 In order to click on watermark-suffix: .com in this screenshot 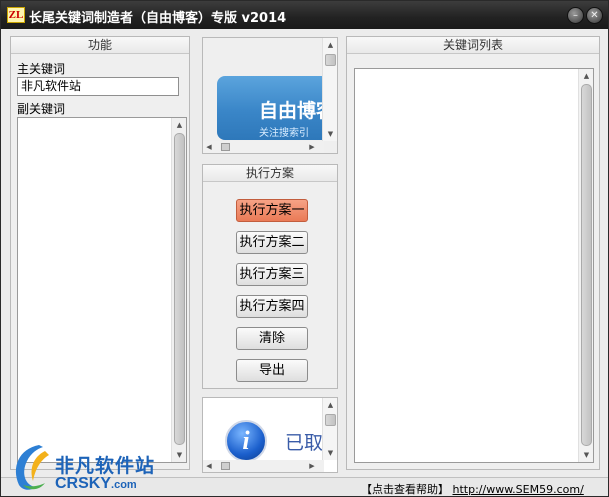, I will do `click(124, 485)`.